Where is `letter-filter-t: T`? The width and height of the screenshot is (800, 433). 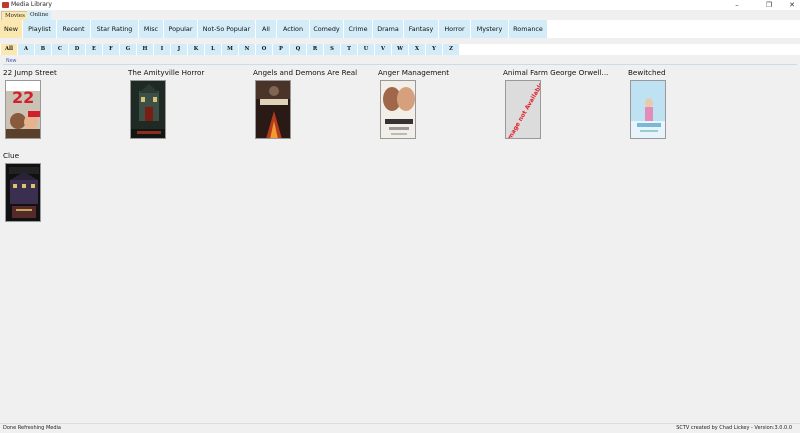
letter-filter-t: T is located at coordinates (349, 49).